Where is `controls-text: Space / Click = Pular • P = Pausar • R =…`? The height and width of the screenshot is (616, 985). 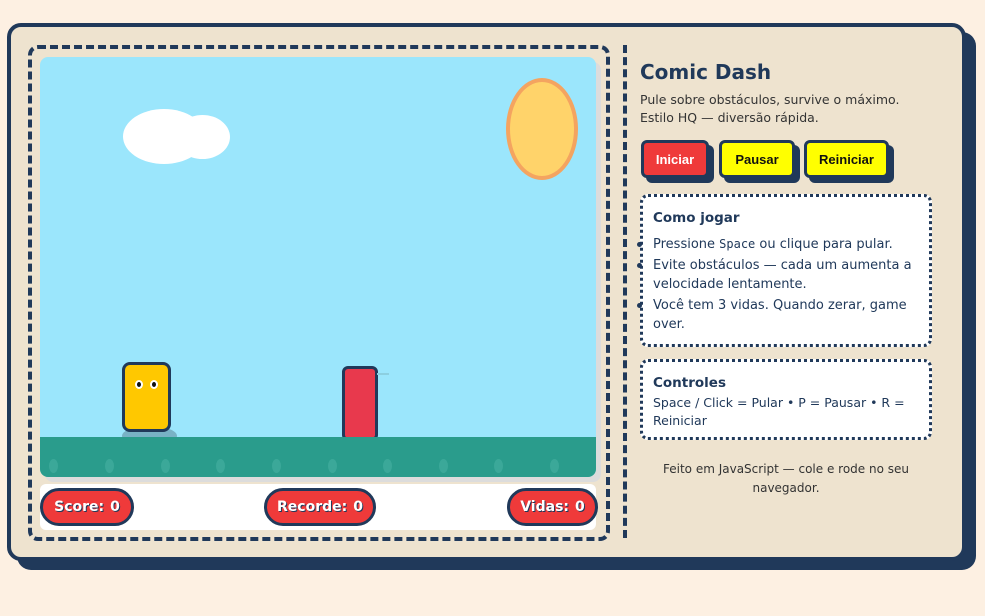 controls-text: Space / Click = Pular • P = Pausar • R =… is located at coordinates (779, 411).